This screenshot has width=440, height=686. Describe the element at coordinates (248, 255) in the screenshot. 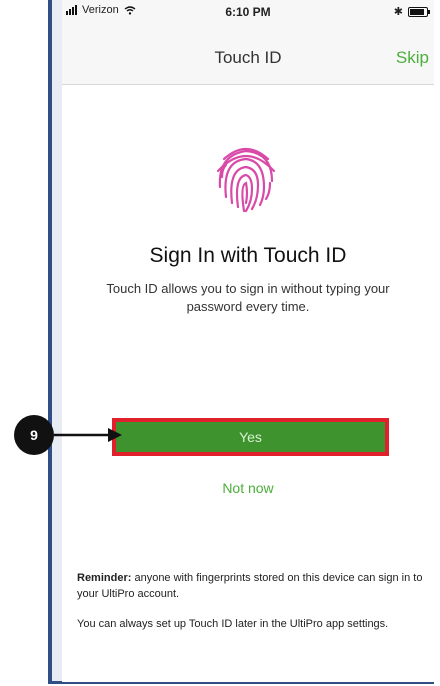

I see `page-title: Sign In with Touch ID` at that location.